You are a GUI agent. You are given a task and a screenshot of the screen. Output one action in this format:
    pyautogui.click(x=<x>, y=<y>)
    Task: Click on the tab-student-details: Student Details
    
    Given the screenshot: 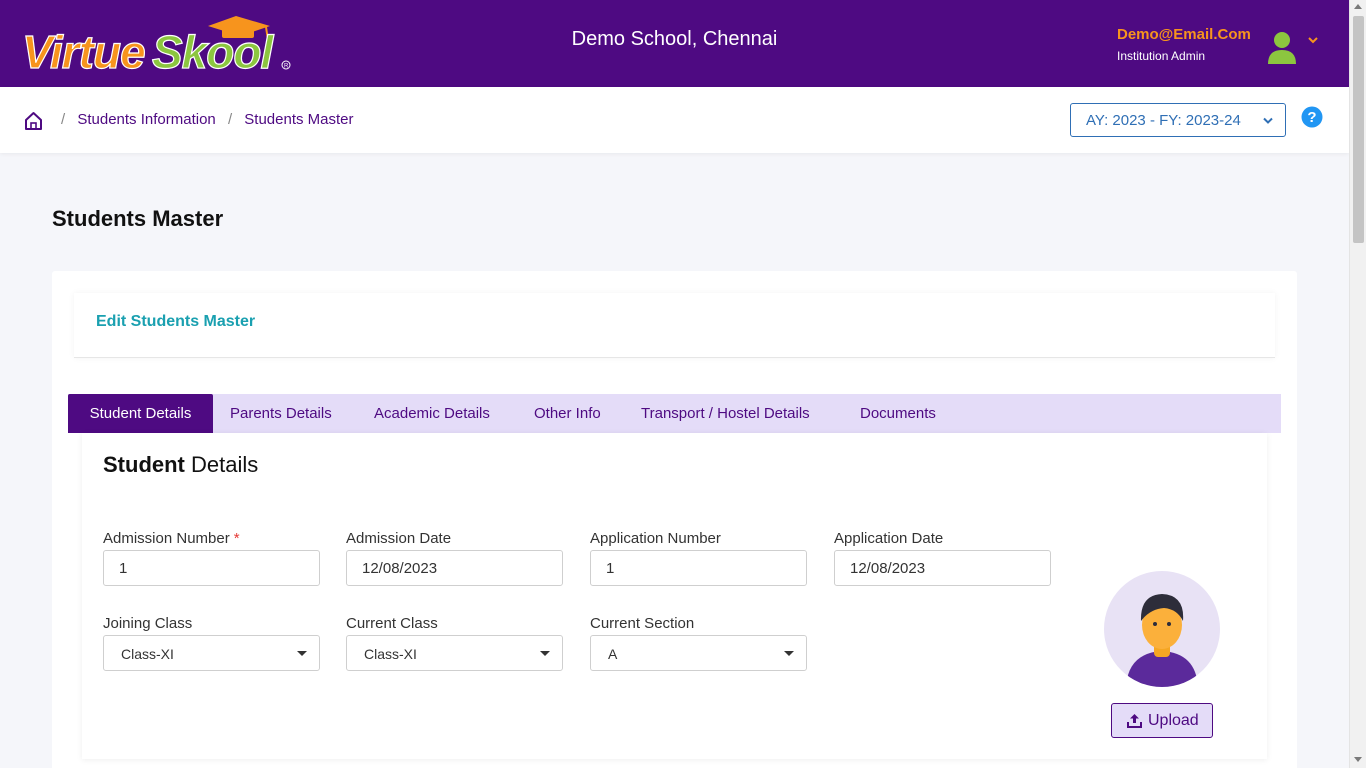 What is the action you would take?
    pyautogui.click(x=140, y=413)
    